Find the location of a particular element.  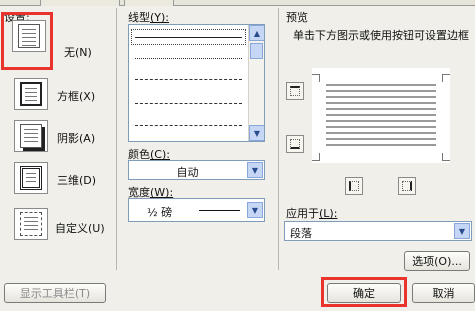

border-left-button is located at coordinates (354, 186).